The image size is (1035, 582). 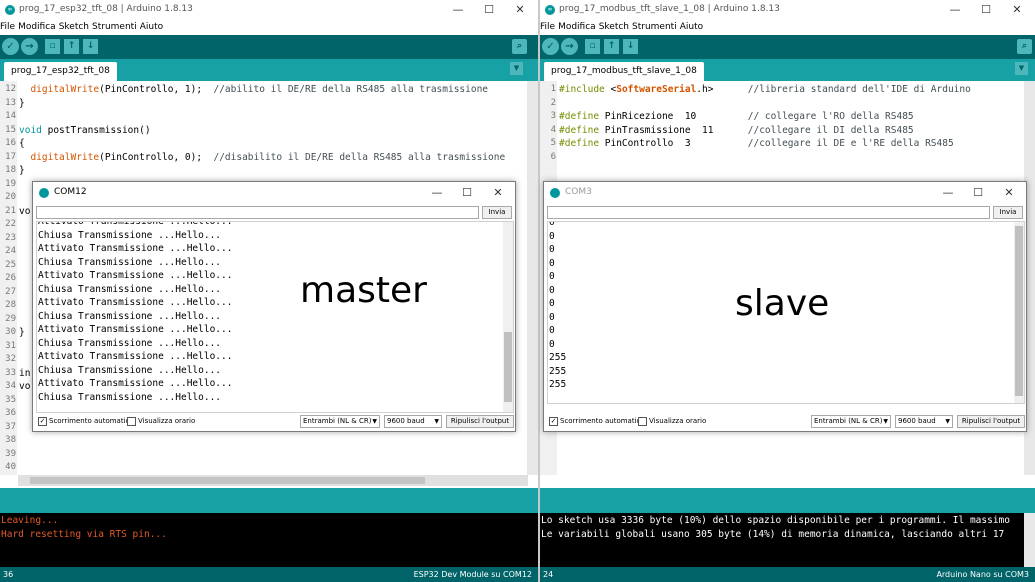 What do you see at coordinates (10, 183) in the screenshot?
I see `line-number: 19` at bounding box center [10, 183].